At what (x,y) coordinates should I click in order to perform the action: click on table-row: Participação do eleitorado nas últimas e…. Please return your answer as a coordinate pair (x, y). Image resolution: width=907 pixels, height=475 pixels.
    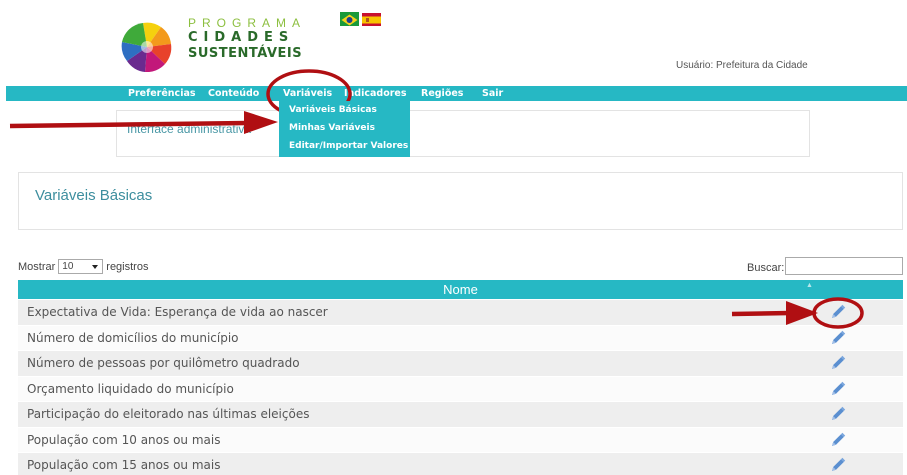
    Looking at the image, I should click on (460, 415).